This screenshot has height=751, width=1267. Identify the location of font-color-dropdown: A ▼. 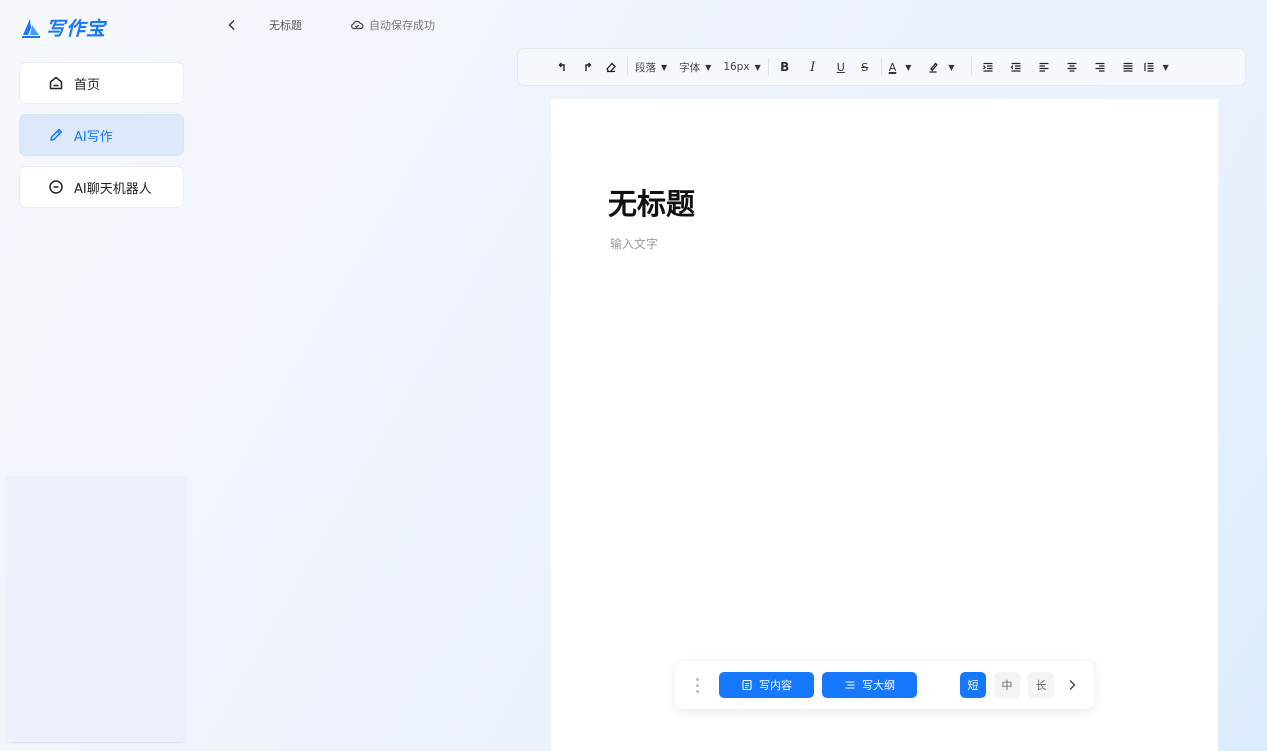
(900, 67).